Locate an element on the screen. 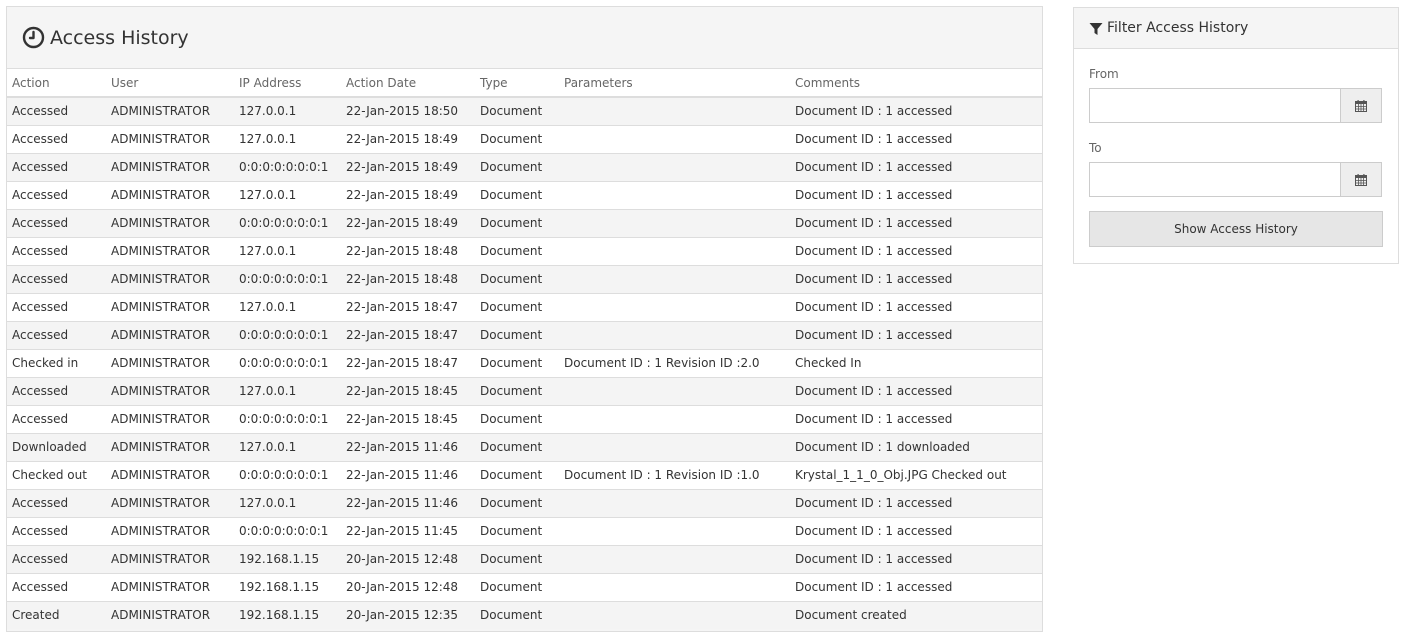  from-calendar-button is located at coordinates (1360, 105).